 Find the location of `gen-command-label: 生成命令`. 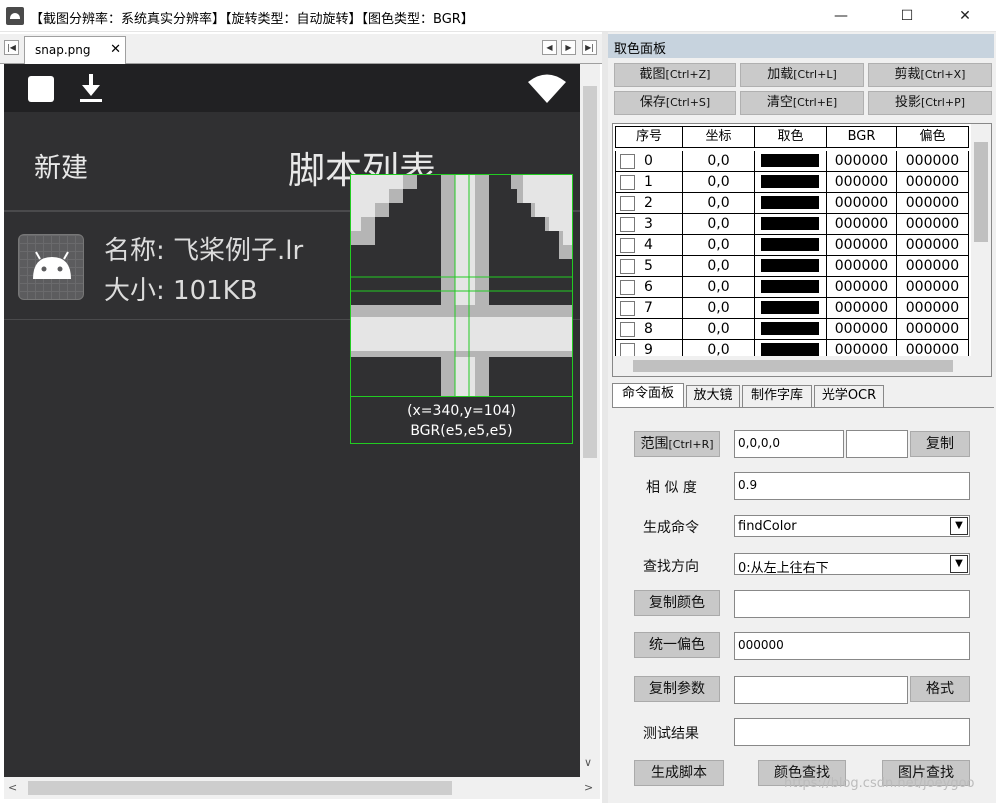

gen-command-label: 生成命令 is located at coordinates (671, 528).